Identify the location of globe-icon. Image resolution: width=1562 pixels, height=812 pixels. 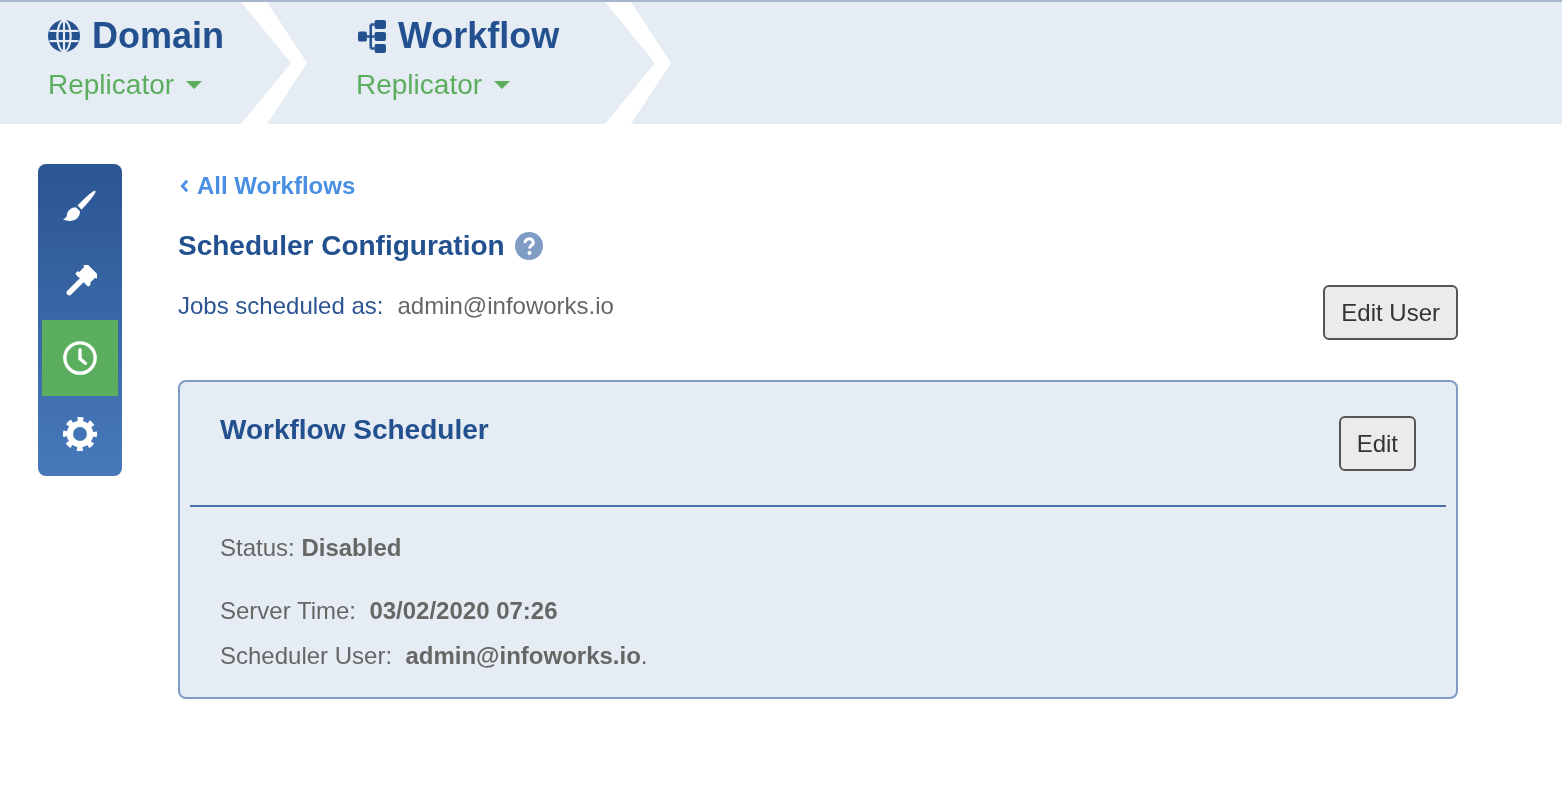
(64, 36).